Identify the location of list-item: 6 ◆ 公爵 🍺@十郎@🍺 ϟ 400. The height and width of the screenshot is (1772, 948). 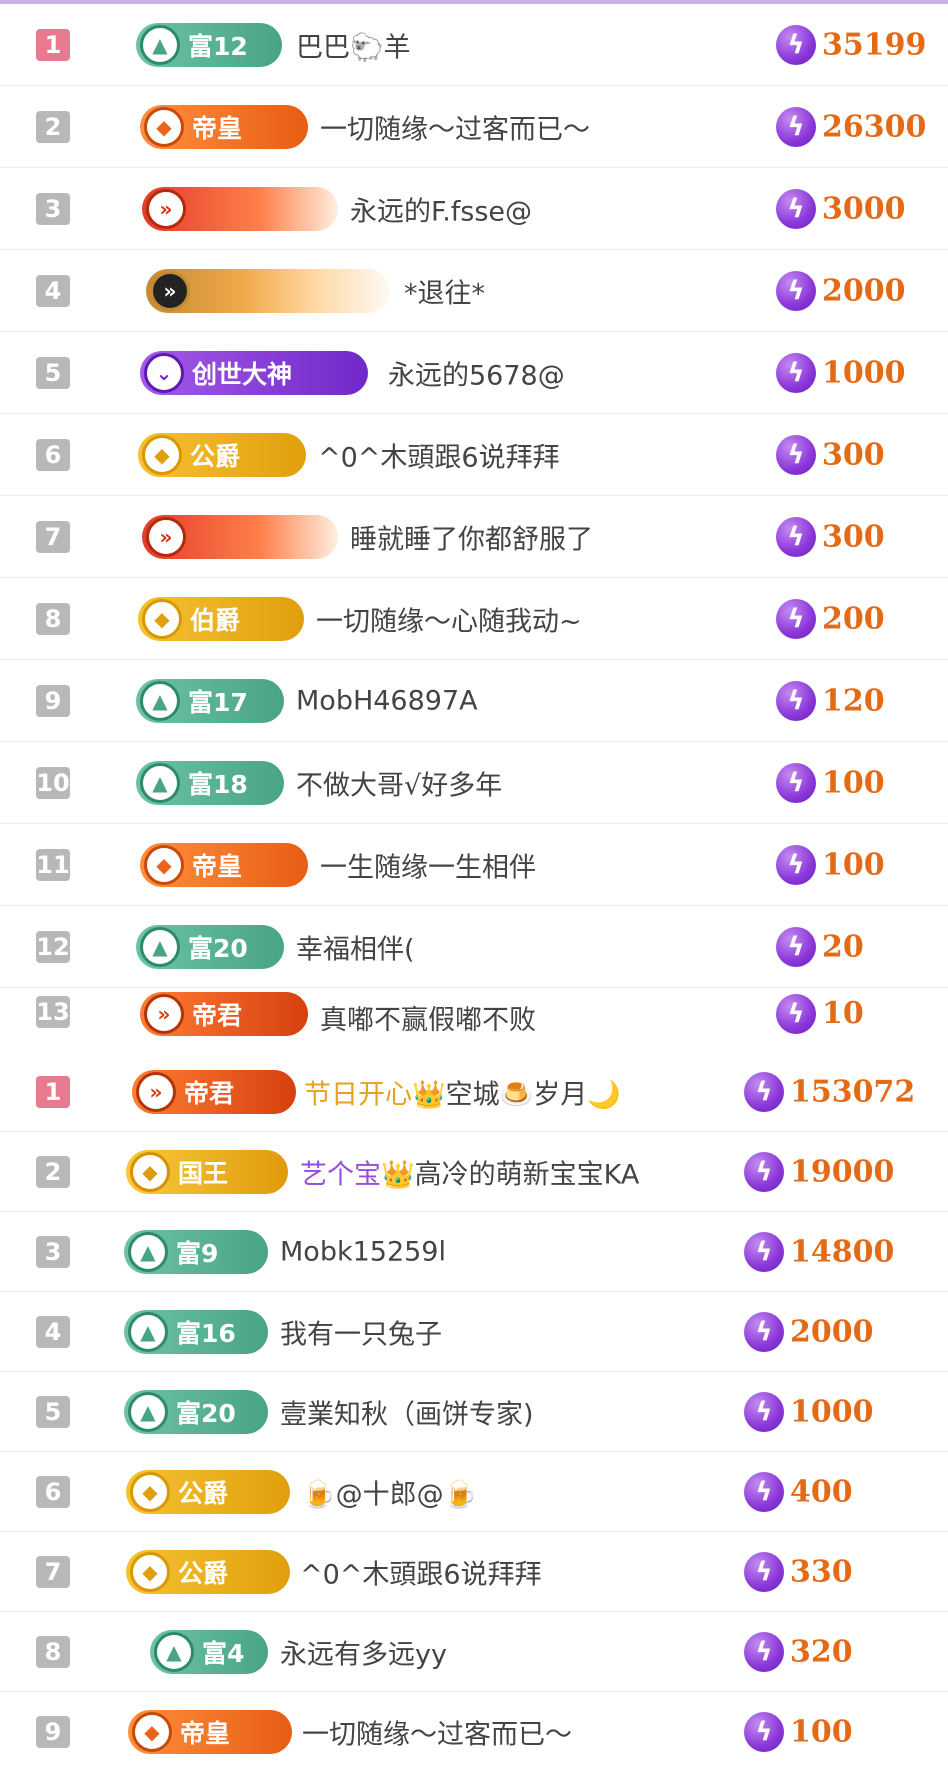
(474, 1492).